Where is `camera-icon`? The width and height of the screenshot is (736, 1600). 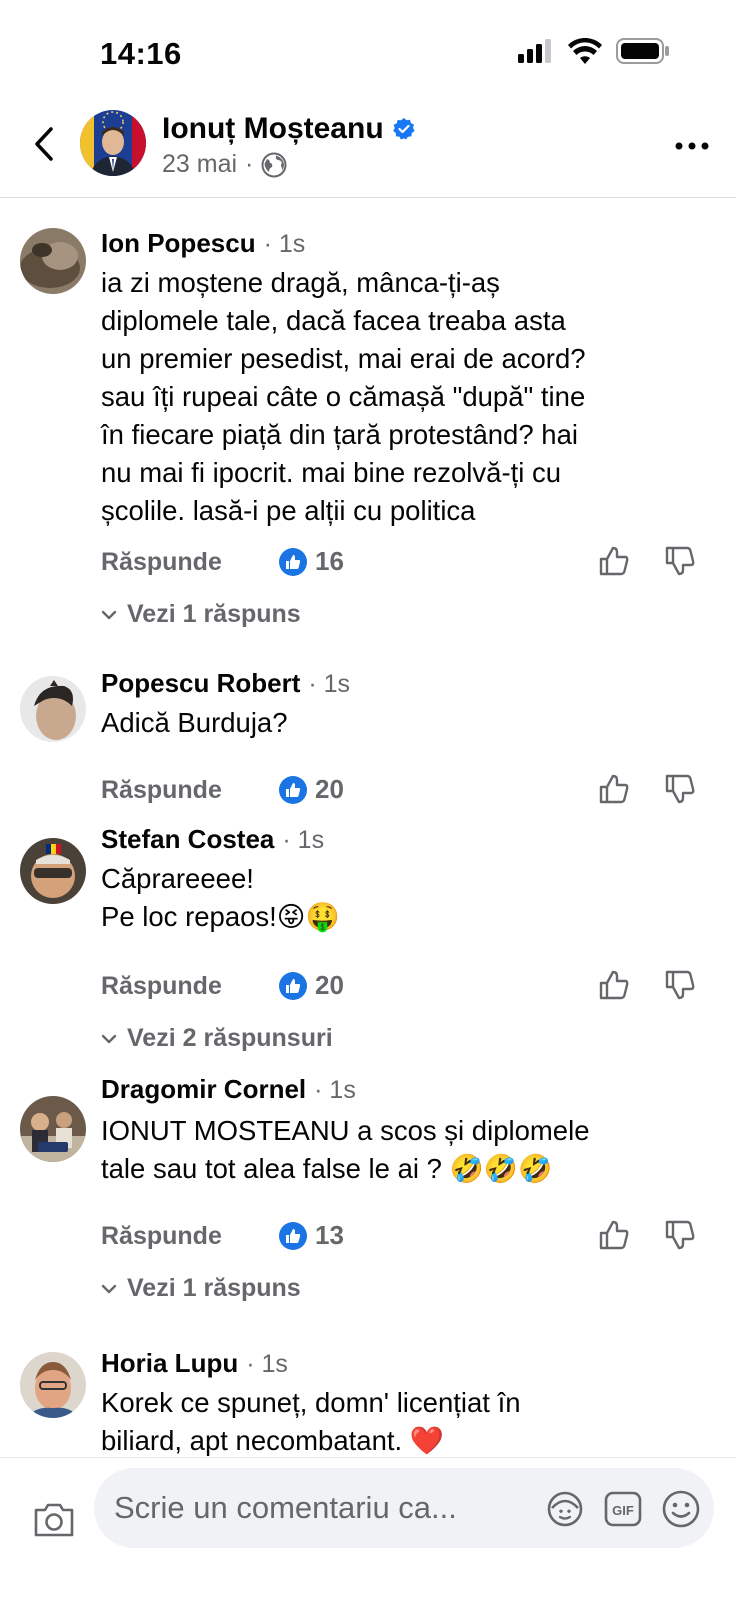
camera-icon is located at coordinates (54, 1520).